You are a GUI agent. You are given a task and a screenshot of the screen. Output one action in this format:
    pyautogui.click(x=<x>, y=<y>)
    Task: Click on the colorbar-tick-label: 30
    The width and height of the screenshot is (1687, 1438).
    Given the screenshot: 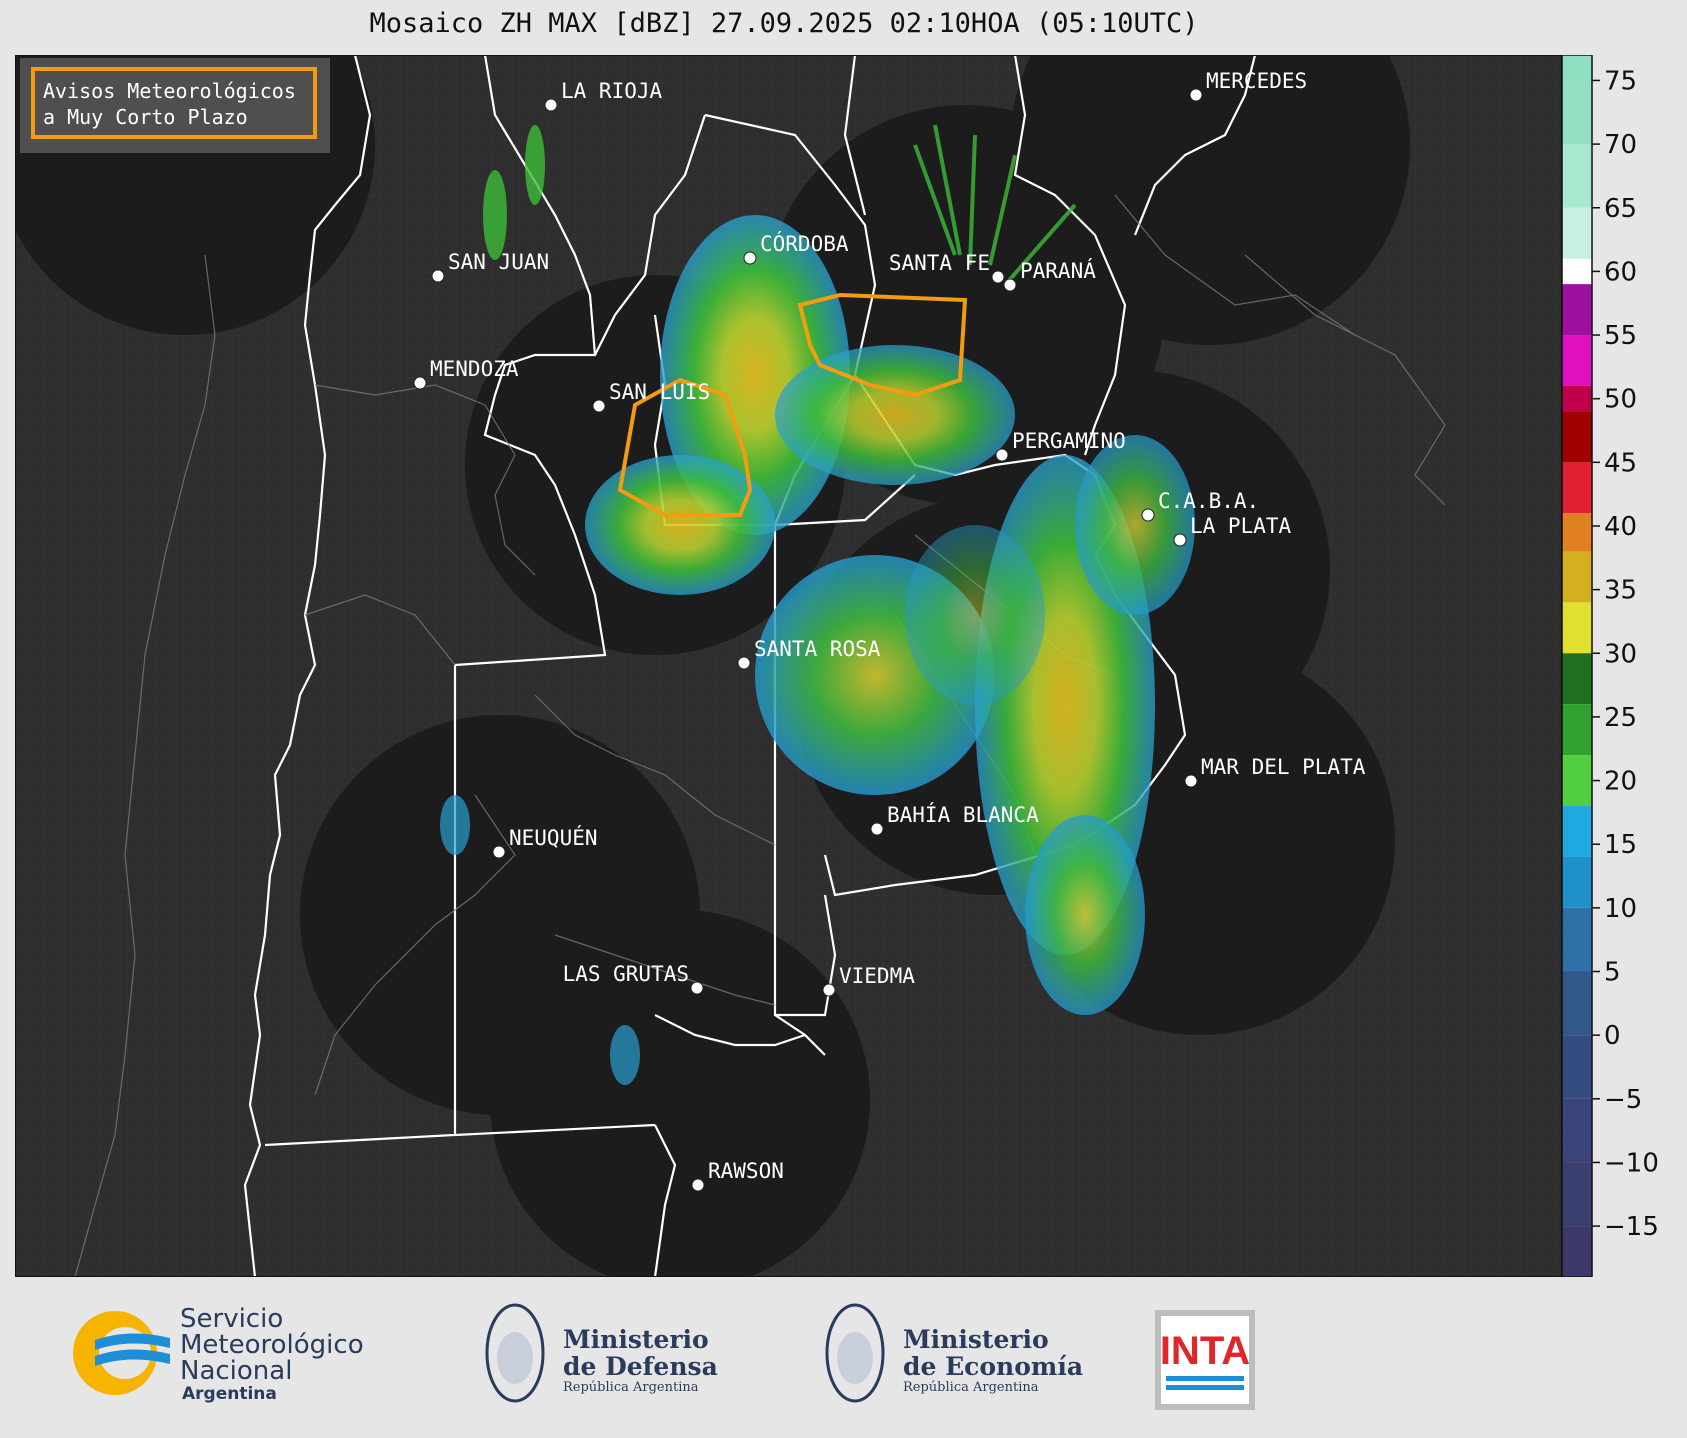 What is the action you would take?
    pyautogui.click(x=1620, y=654)
    